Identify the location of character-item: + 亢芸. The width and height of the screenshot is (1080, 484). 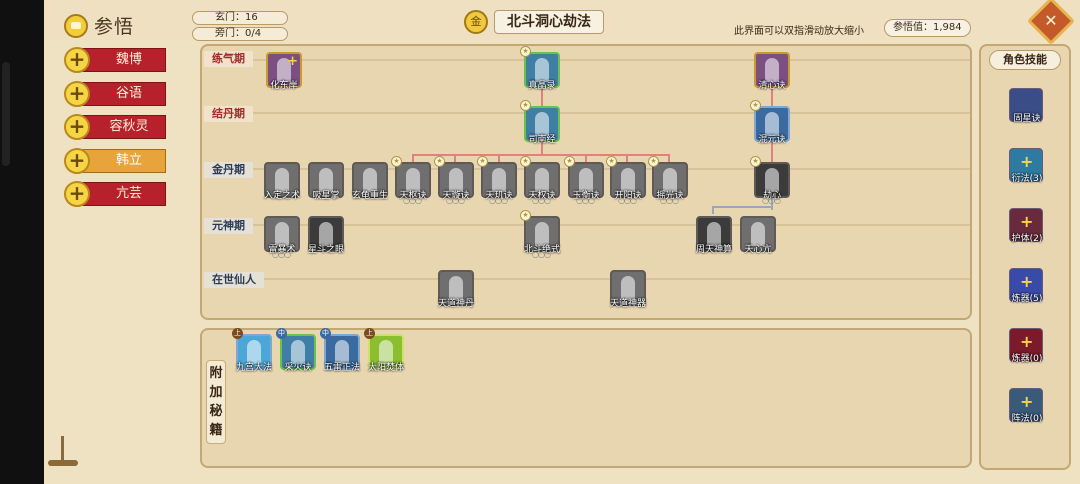
(115, 194).